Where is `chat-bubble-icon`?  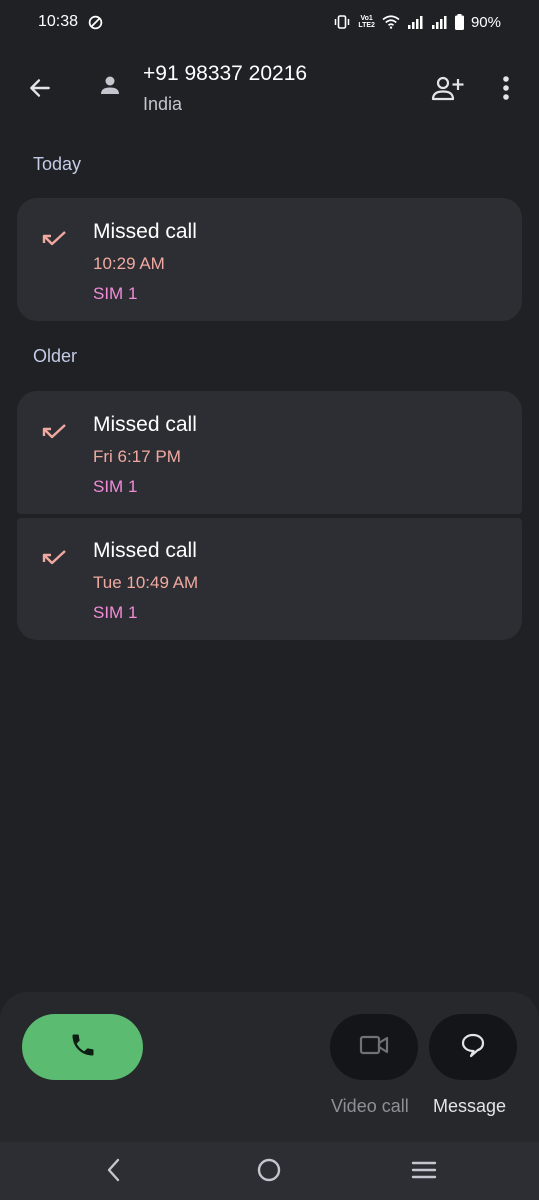 chat-bubble-icon is located at coordinates (473, 1047).